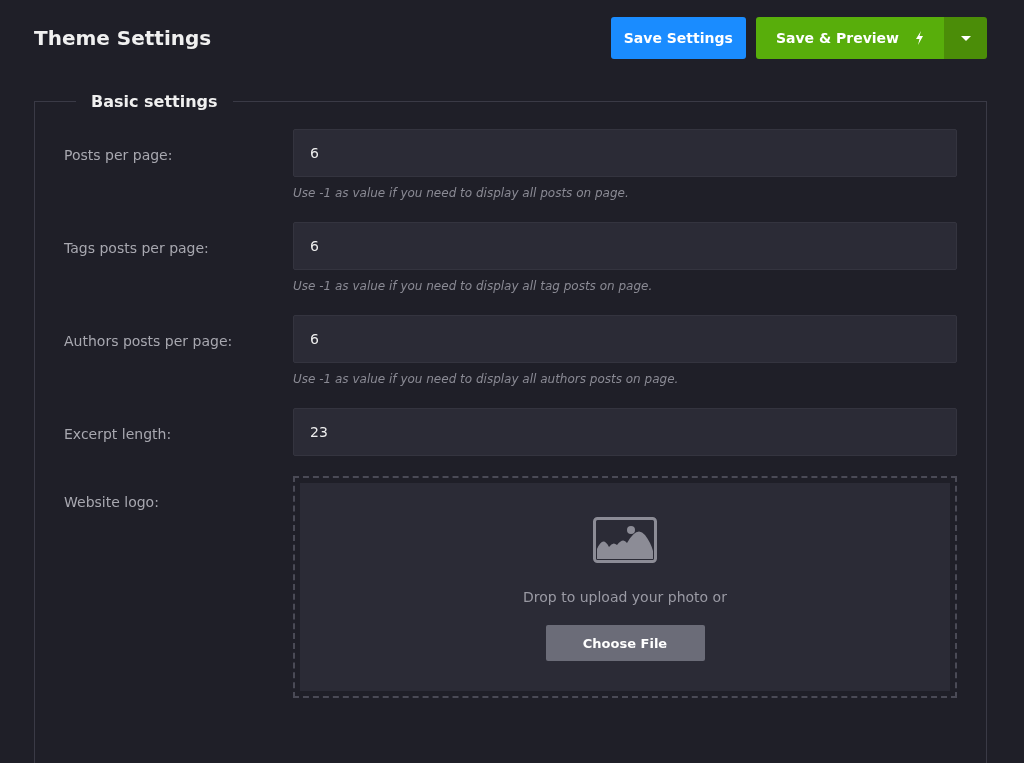 Image resolution: width=1024 pixels, height=763 pixels. Describe the element at coordinates (119, 155) in the screenshot. I see `field-label: Posts per page:` at that location.